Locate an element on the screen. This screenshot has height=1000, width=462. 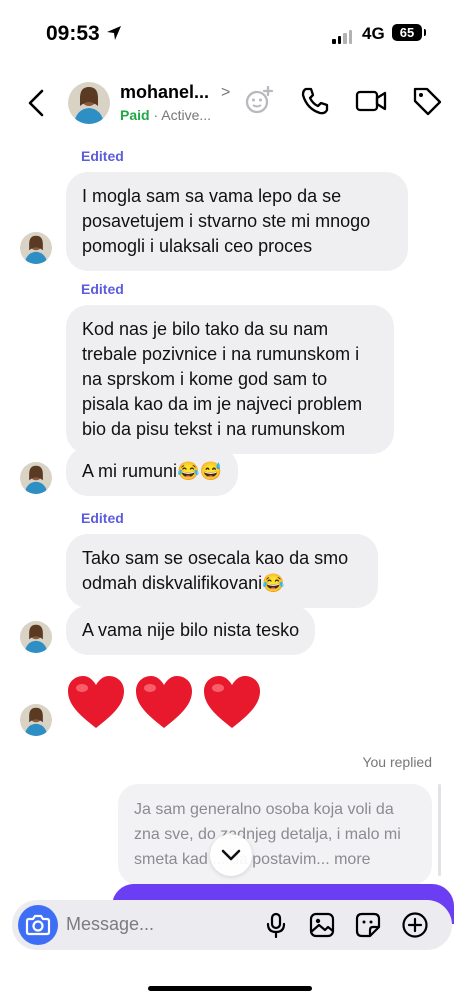
chevron-down-icon is located at coordinates (231, 855).